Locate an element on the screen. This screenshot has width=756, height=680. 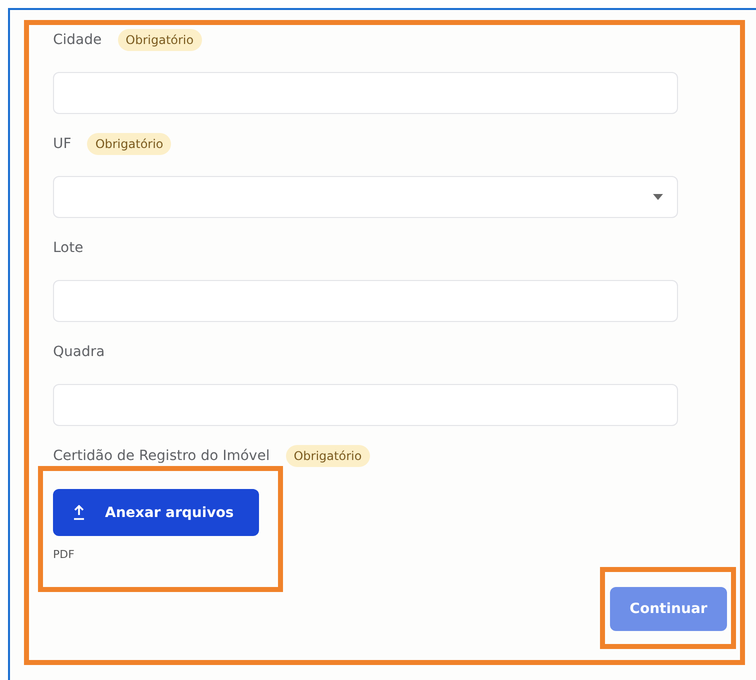
field-label: Lote is located at coordinates (68, 248).